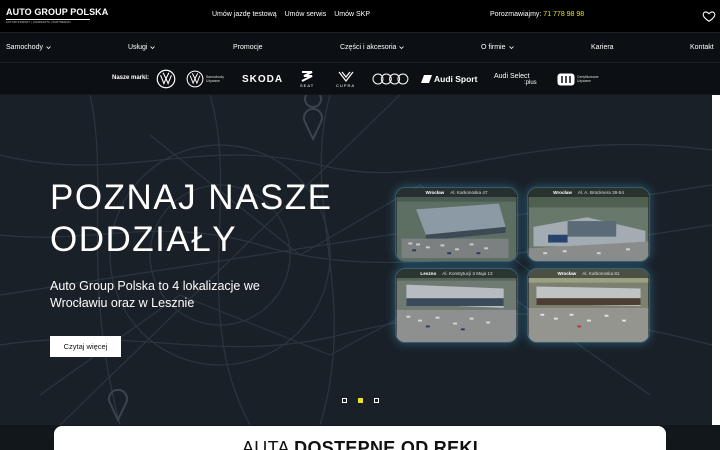 The height and width of the screenshot is (450, 720). I want to click on logo-title: AUTO GROUP POLSKA, so click(57, 12).